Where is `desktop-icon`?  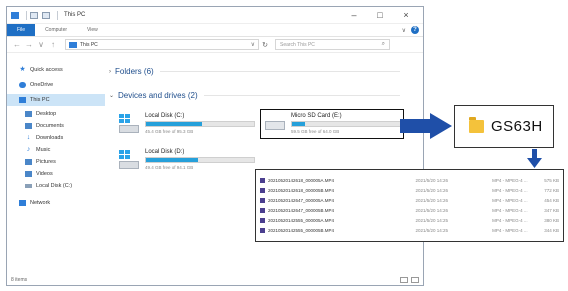 desktop-icon is located at coordinates (28, 114).